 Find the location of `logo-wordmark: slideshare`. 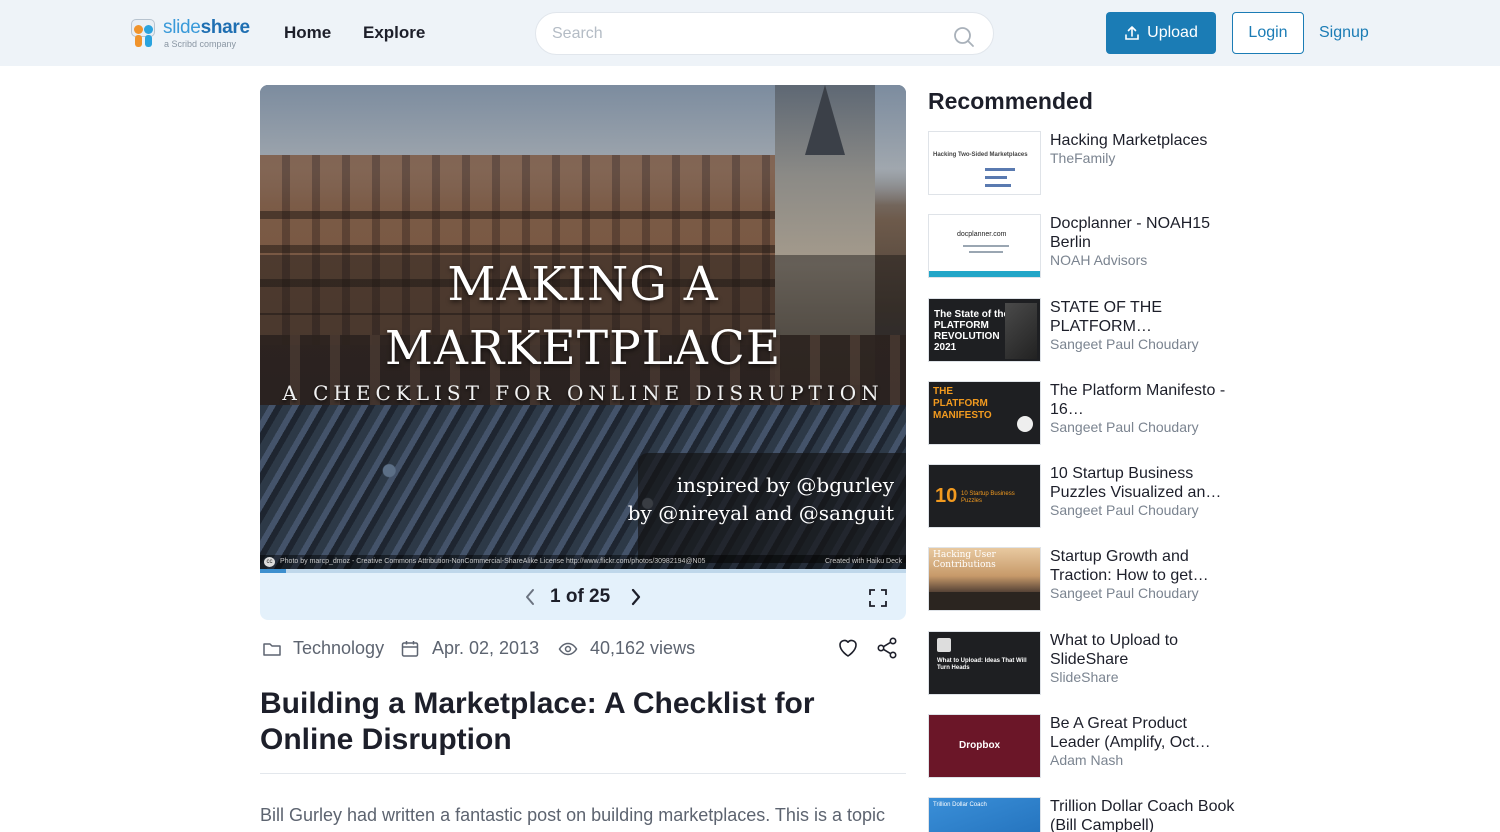

logo-wordmark: slideshare is located at coordinates (206, 27).